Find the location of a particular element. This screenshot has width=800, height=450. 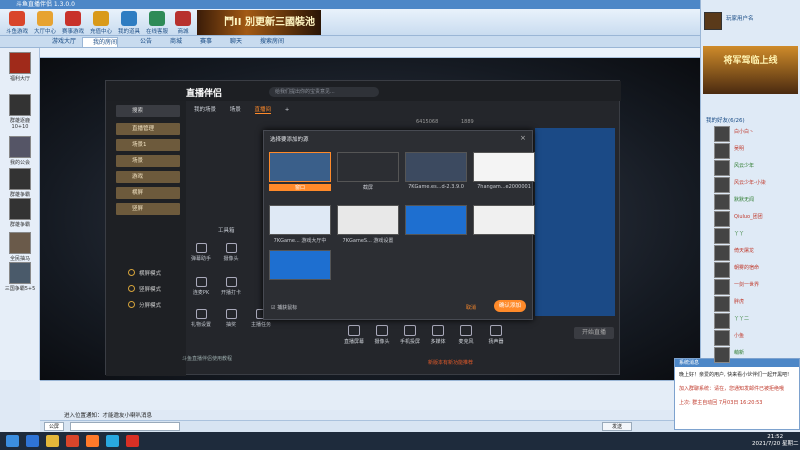

app-search-button: 搜索 is located at coordinates (148, 111).